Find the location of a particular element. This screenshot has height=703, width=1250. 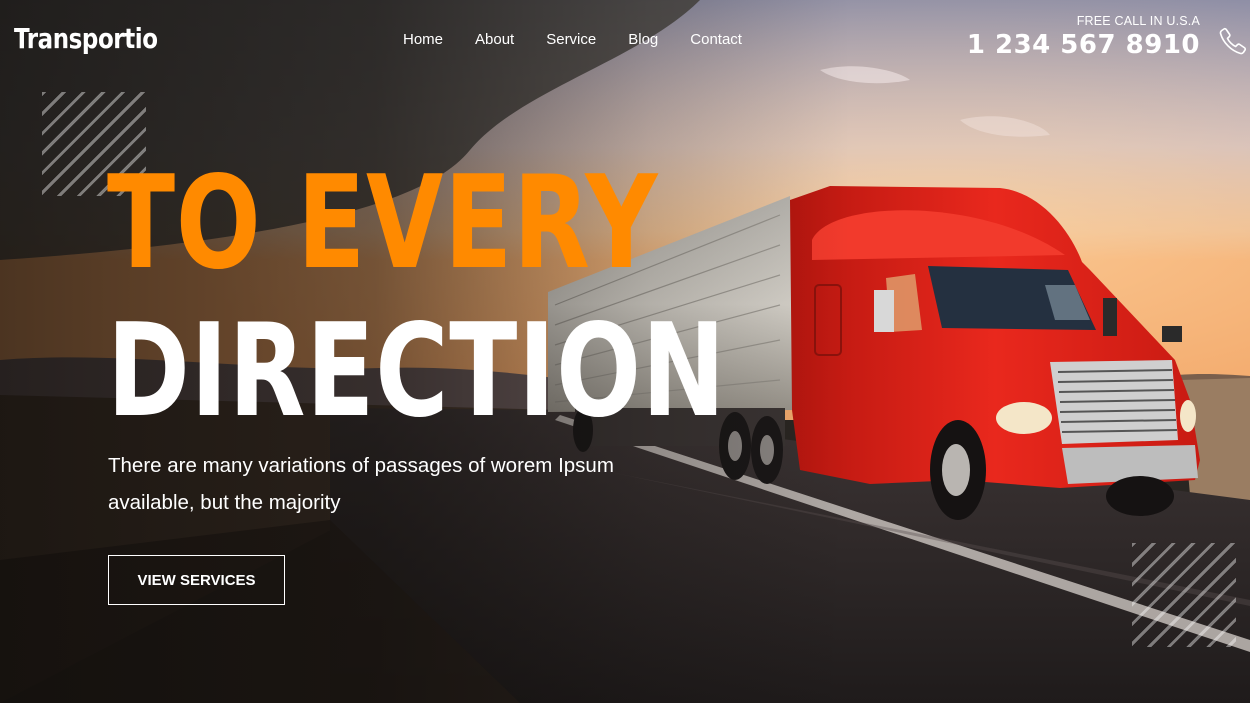

phone-number: 1 234 567 8910 is located at coordinates (1083, 45).